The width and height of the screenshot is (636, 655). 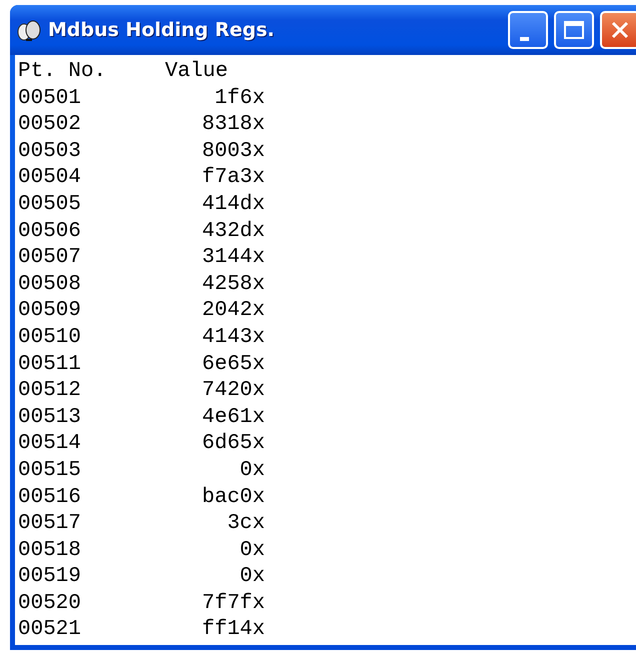 I want to click on register-value: 3cx, so click(x=245, y=524).